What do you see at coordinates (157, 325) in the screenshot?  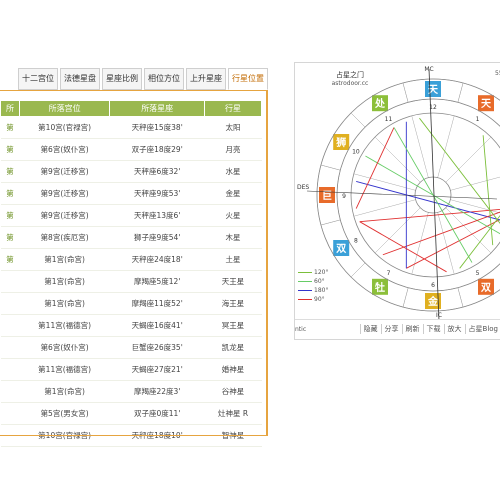 I see `cell-sign: 天蝎座16度41'` at bounding box center [157, 325].